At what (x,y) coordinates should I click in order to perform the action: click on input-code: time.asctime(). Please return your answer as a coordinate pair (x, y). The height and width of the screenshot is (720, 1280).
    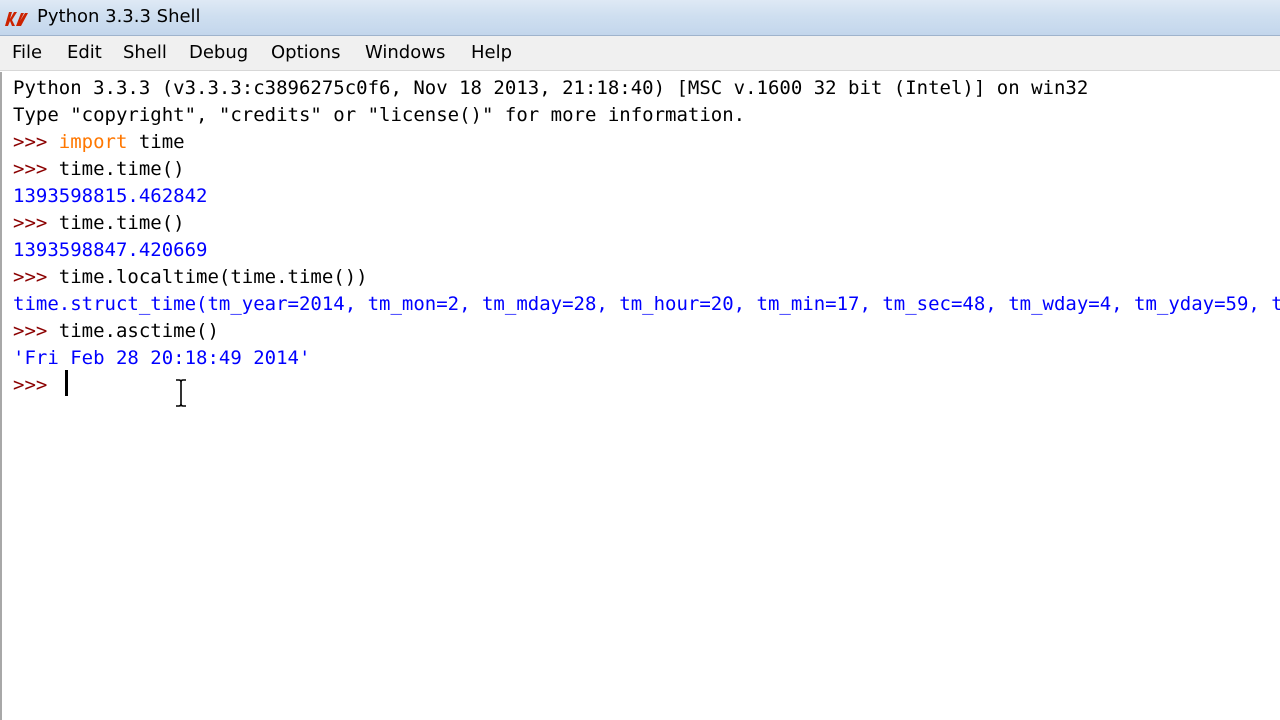
    Looking at the image, I should click on (138, 331).